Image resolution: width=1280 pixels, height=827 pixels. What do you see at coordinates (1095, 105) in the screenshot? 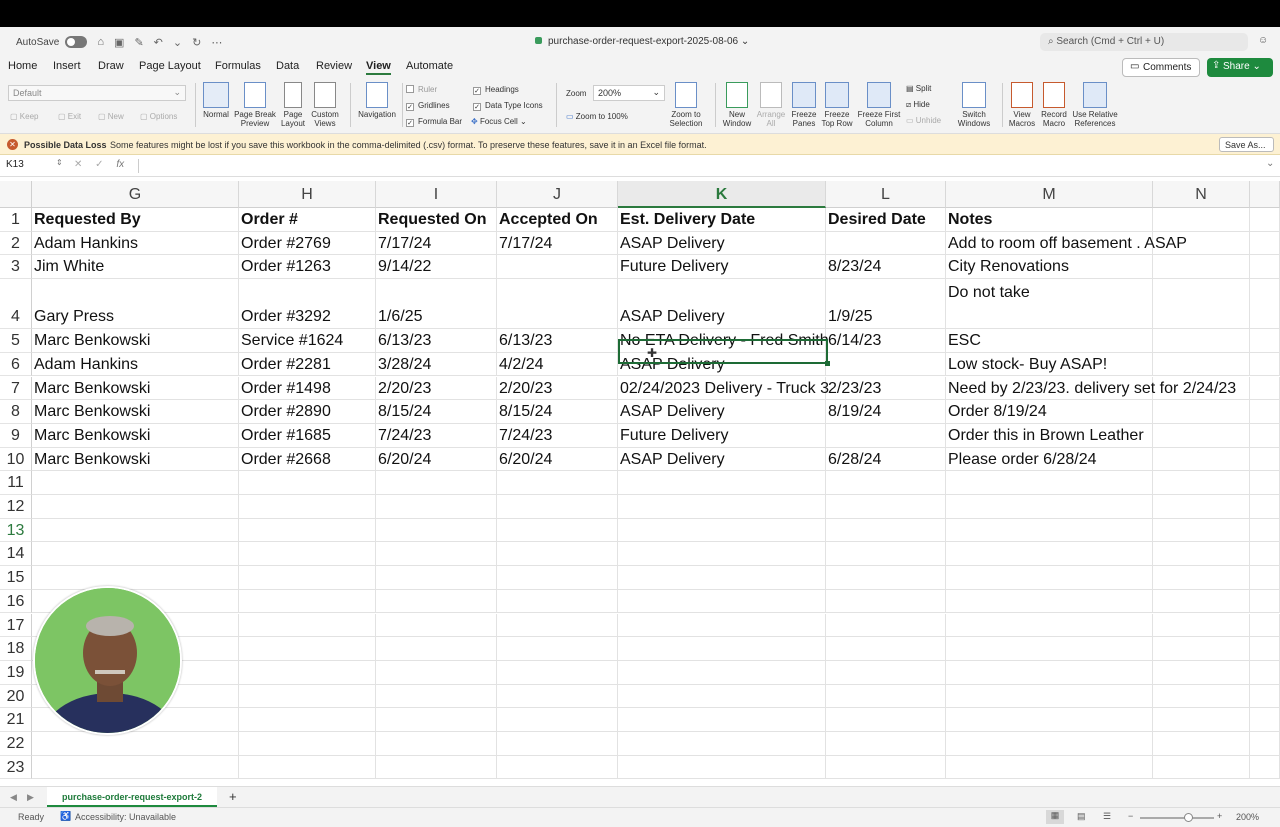
I see `use-relative-references-button: Use Relative References` at bounding box center [1095, 105].